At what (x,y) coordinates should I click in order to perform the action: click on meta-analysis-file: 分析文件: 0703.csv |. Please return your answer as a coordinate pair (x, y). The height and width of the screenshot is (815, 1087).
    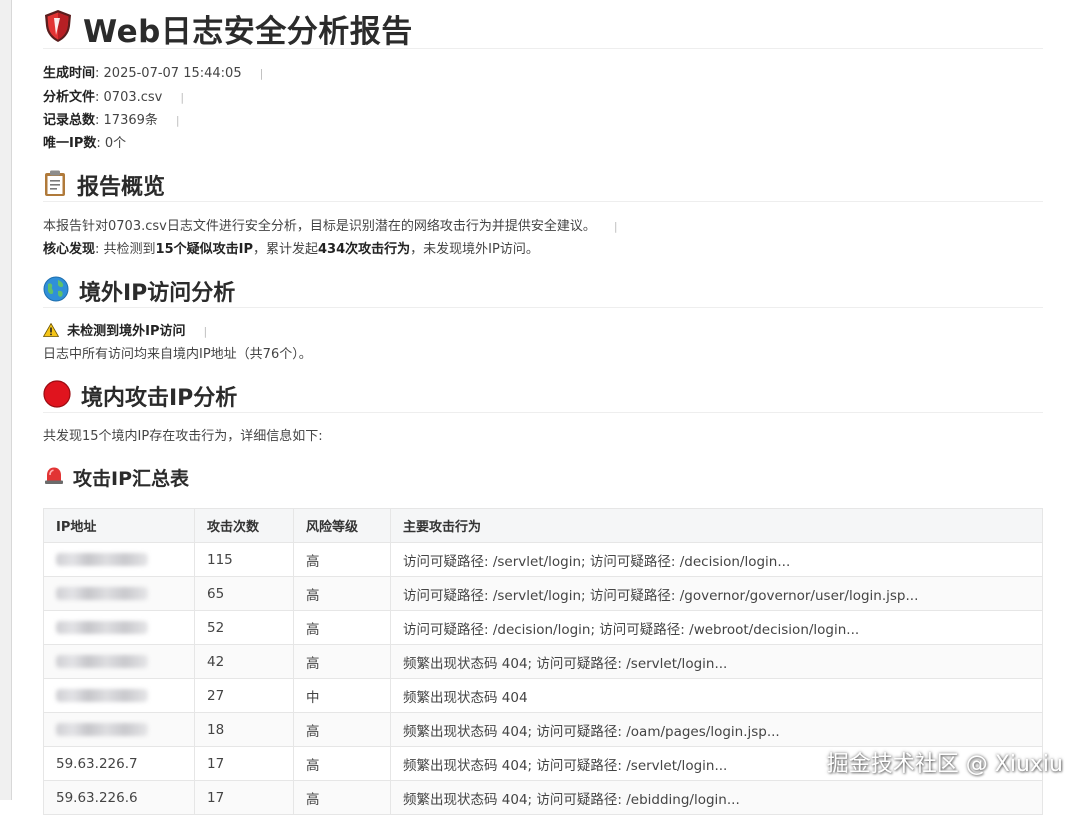
    Looking at the image, I should click on (114, 97).